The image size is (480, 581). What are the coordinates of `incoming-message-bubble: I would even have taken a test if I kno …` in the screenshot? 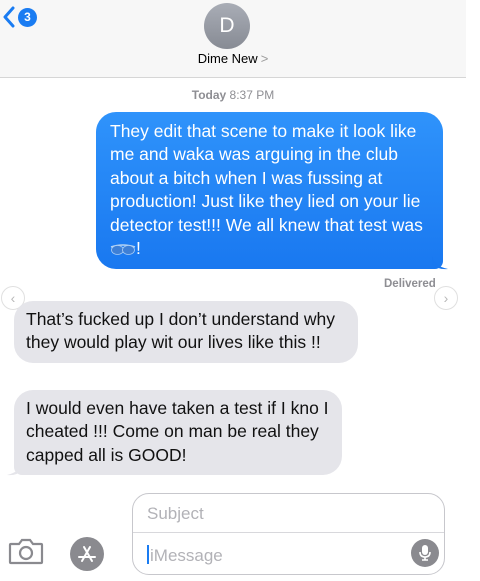 It's located at (178, 433).